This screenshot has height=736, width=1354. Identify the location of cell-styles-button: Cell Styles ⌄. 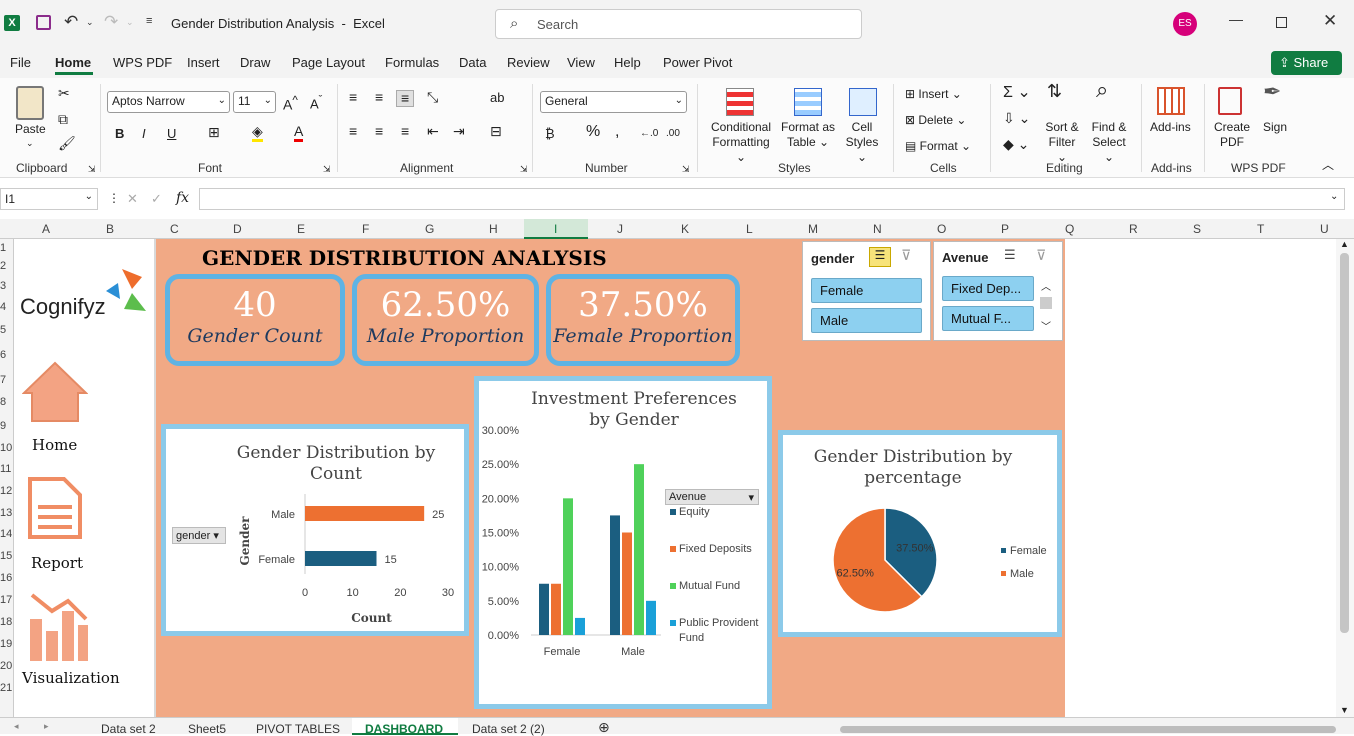
(862, 142).